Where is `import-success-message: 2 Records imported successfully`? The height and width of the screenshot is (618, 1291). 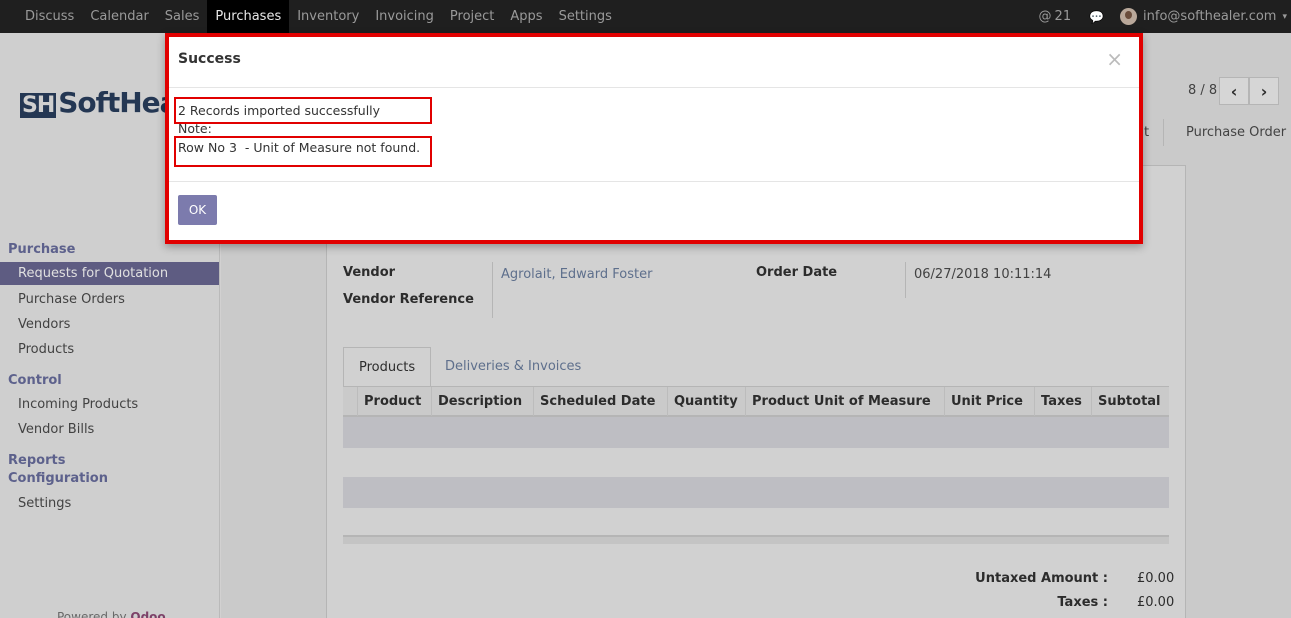 import-success-message: 2 Records imported successfully is located at coordinates (279, 110).